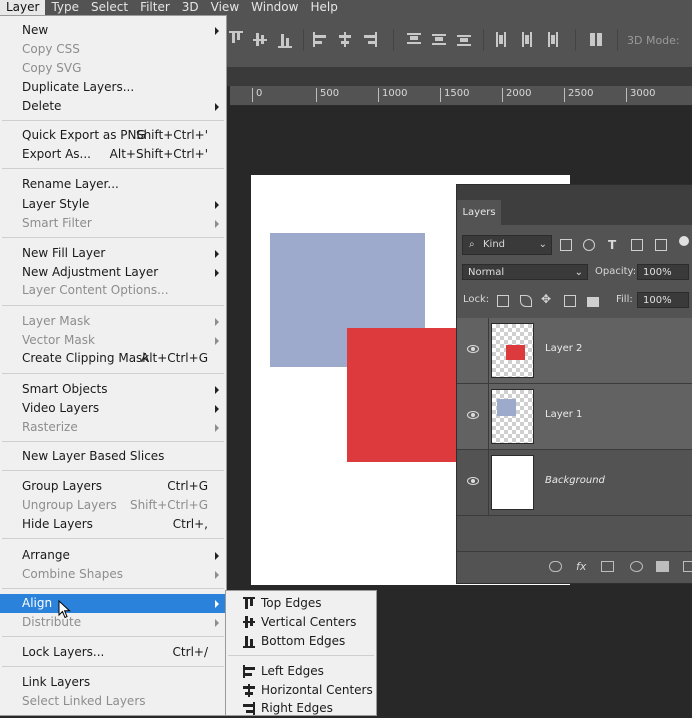 The image size is (692, 718). I want to click on align-horizontal-centers-item: Horizontal Centers, so click(301, 690).